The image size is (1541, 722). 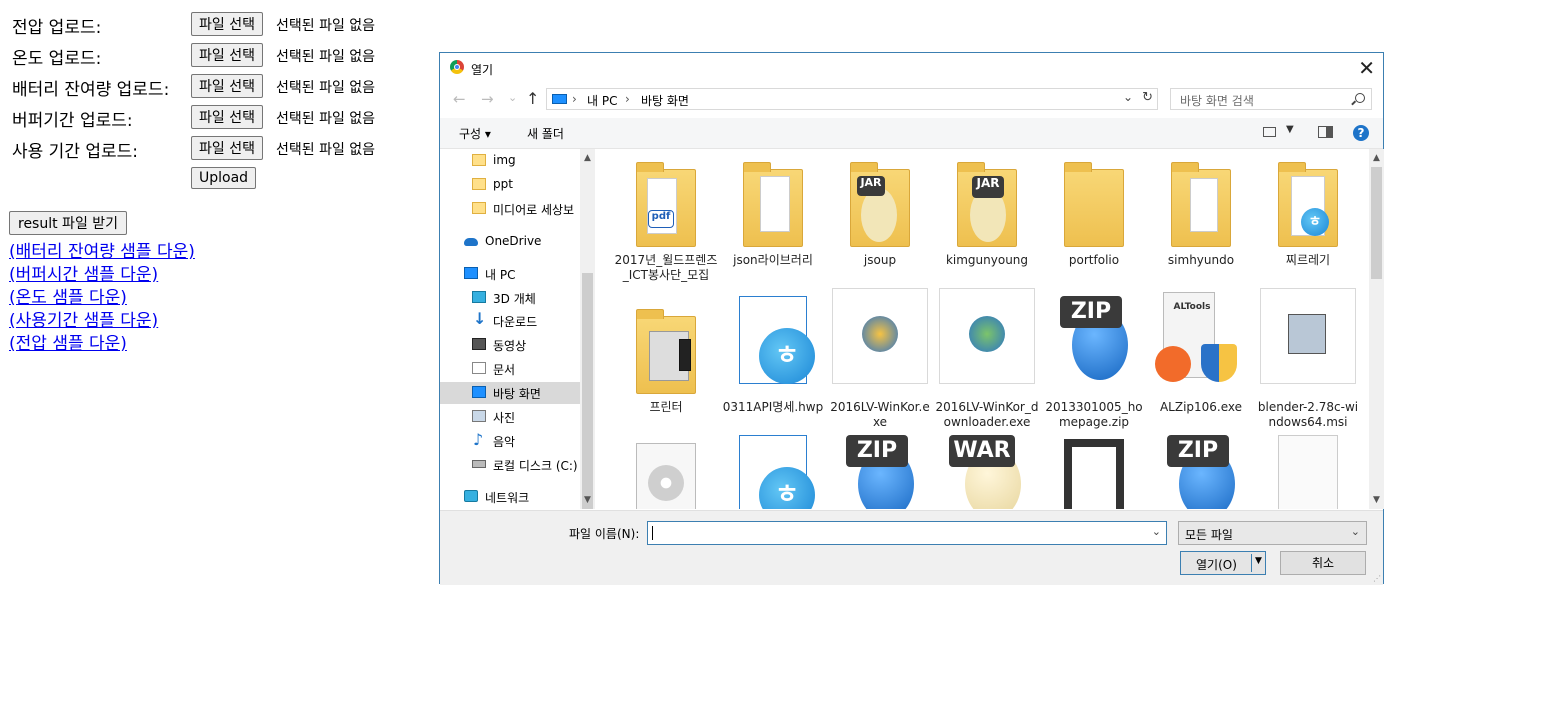 What do you see at coordinates (911, 547) in the screenshot?
I see `dialog-footer: 파일 이름(N): ⌄ 모든 파일 ⌄ 열기(O) ▼ 취소 ⋰` at bounding box center [911, 547].